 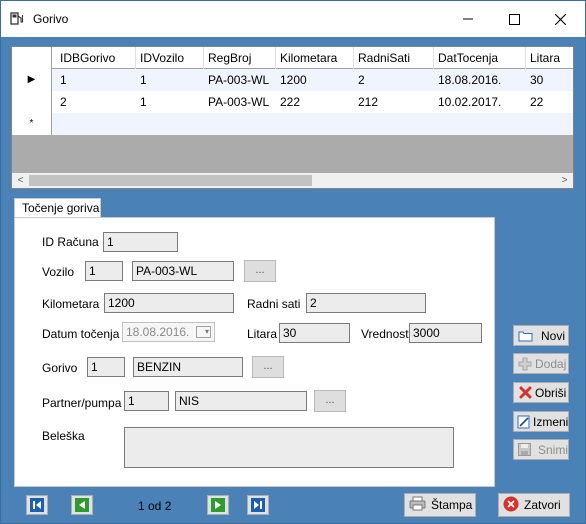 What do you see at coordinates (394, 58) in the screenshot?
I see `col-header-radnisati: RadniSati` at bounding box center [394, 58].